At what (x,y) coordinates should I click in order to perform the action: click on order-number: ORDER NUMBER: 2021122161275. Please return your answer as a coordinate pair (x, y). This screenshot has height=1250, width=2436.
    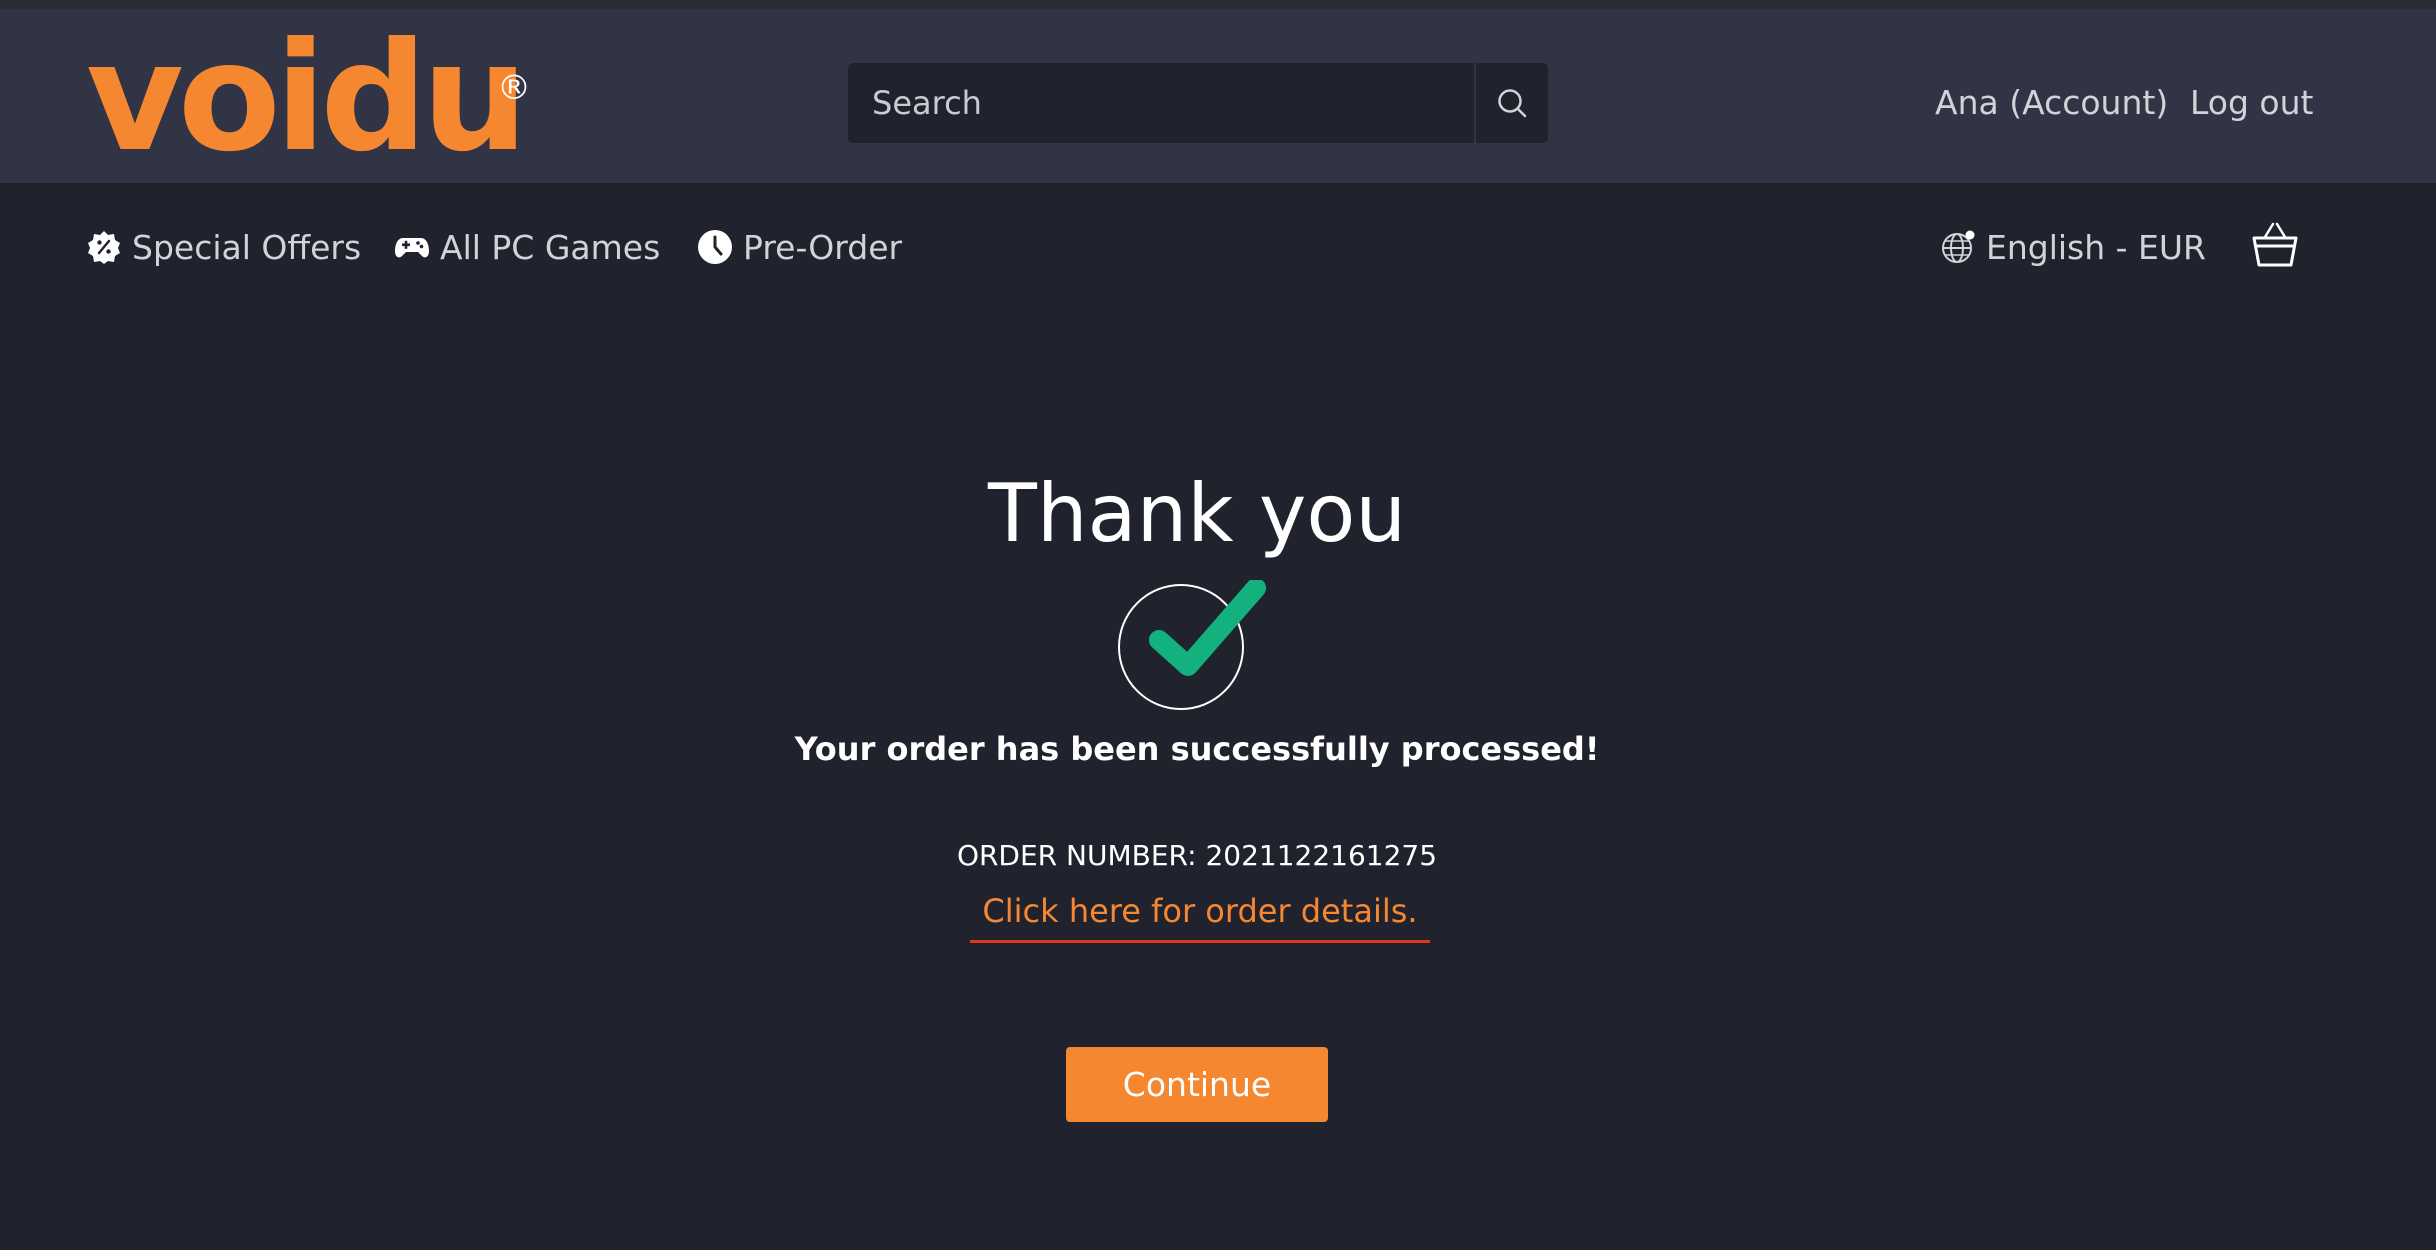
    Looking at the image, I should click on (1197, 855).